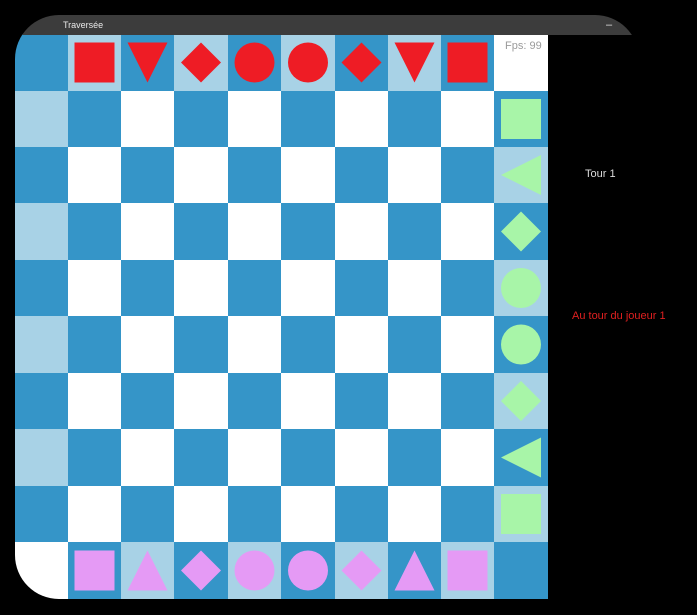 This screenshot has height=615, width=697. Describe the element at coordinates (609, 25) in the screenshot. I see `minimize-button: –` at that location.